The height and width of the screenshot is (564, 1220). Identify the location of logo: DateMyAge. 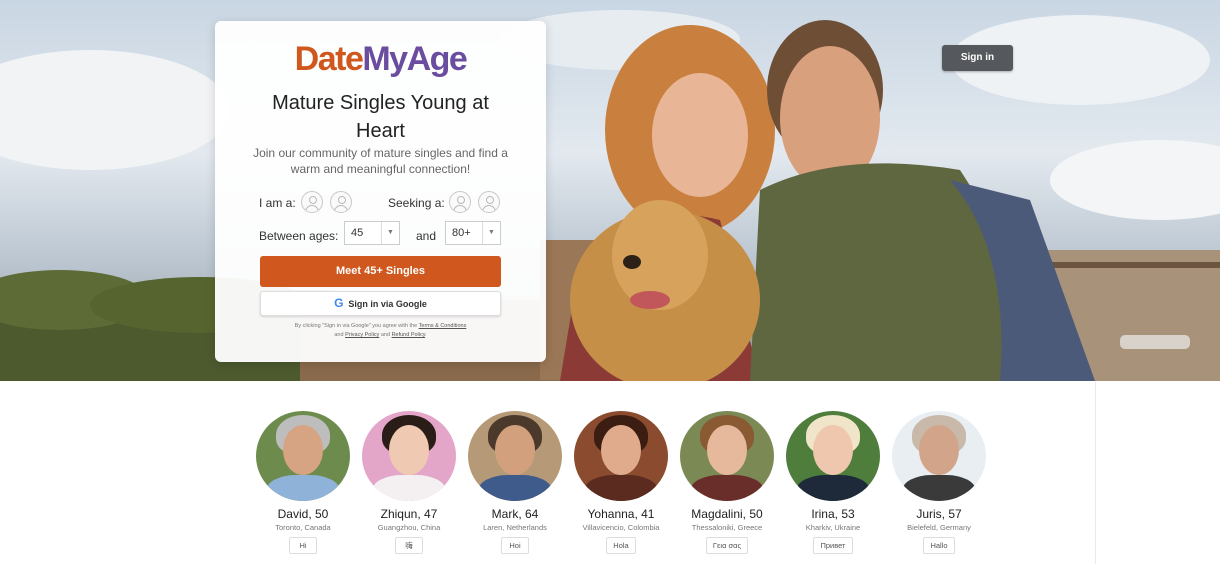
(380, 59).